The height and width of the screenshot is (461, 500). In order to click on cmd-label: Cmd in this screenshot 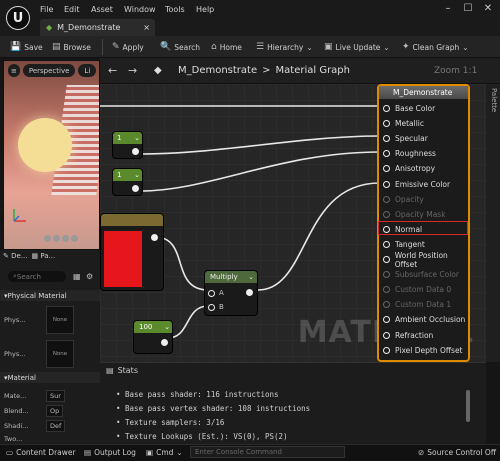, I will do `click(165, 452)`.